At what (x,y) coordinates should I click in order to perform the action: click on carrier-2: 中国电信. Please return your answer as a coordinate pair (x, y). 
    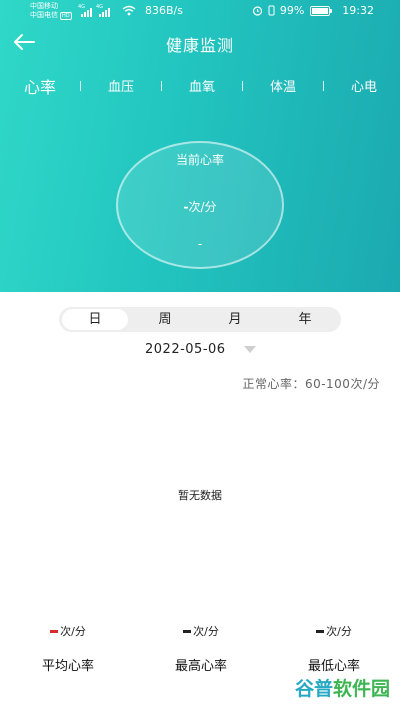
    Looking at the image, I should click on (44, 15).